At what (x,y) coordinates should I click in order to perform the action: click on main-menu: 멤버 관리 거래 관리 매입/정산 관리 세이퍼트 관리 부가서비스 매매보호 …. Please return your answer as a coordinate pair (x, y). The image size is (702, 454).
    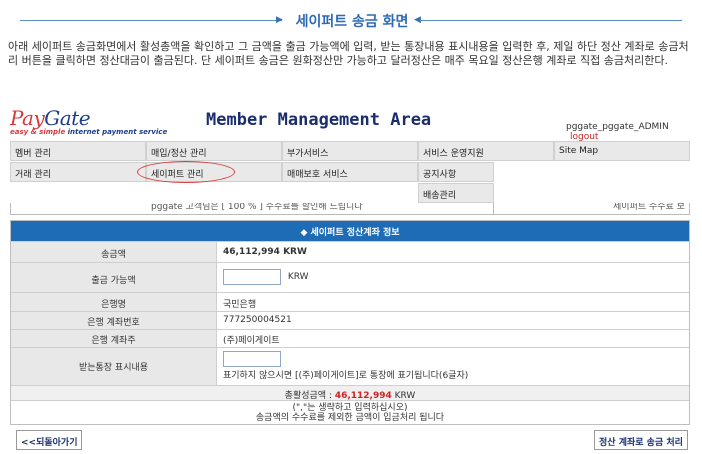
    Looking at the image, I should click on (350, 172).